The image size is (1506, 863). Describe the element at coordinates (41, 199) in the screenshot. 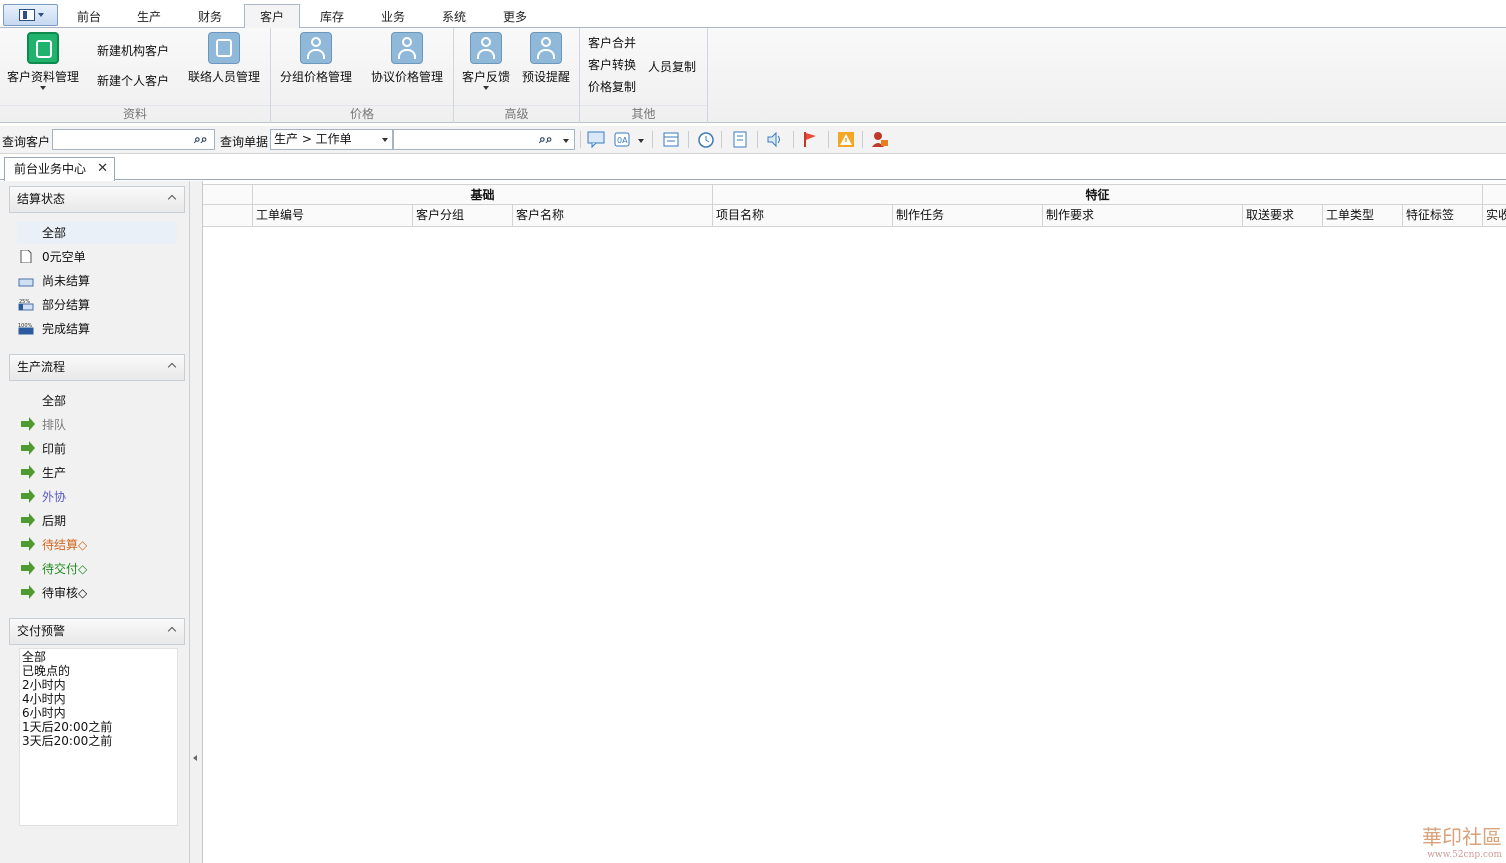

I see `settlement-title: 结算状态` at that location.